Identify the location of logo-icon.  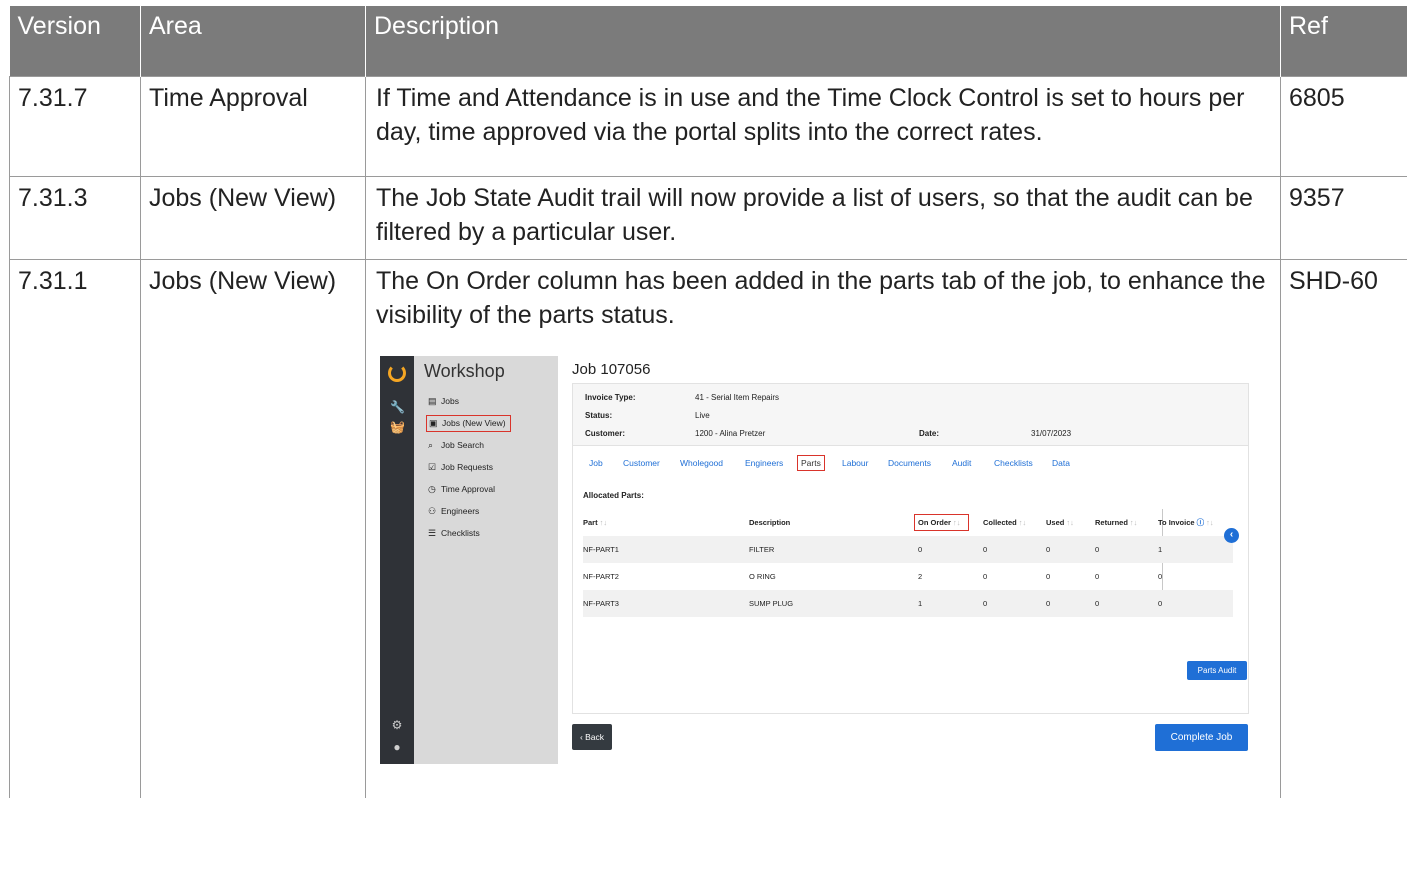
(397, 372).